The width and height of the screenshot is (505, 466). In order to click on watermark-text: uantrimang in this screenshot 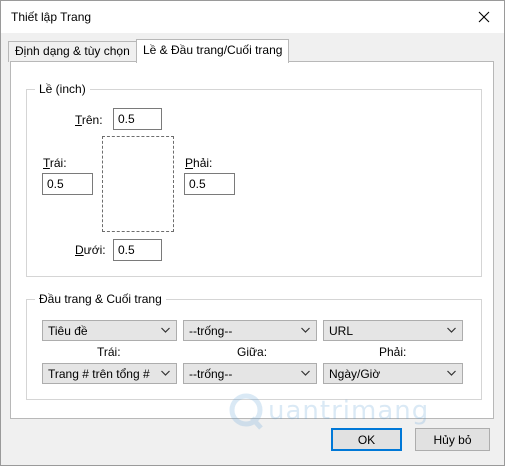, I will do `click(349, 411)`.